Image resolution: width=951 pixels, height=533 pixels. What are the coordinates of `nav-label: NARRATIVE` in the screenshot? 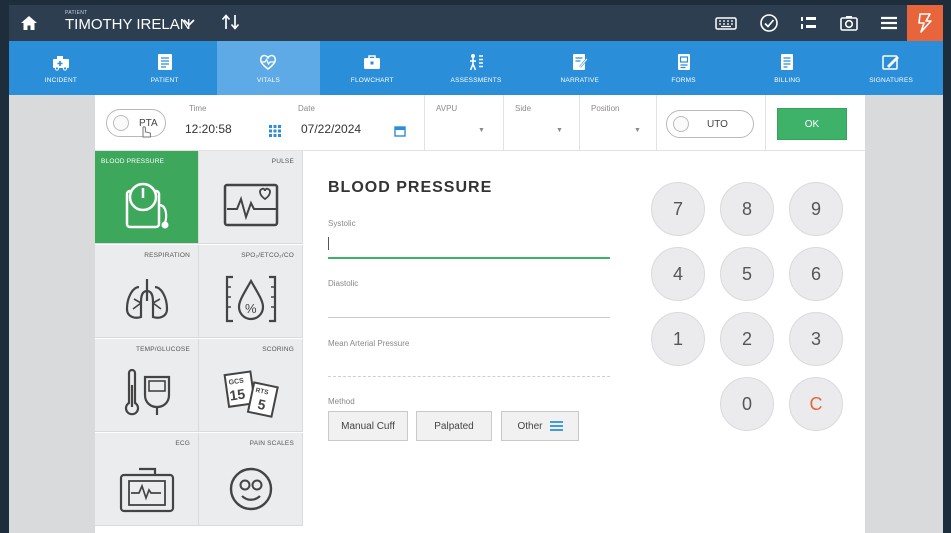 It's located at (580, 80).